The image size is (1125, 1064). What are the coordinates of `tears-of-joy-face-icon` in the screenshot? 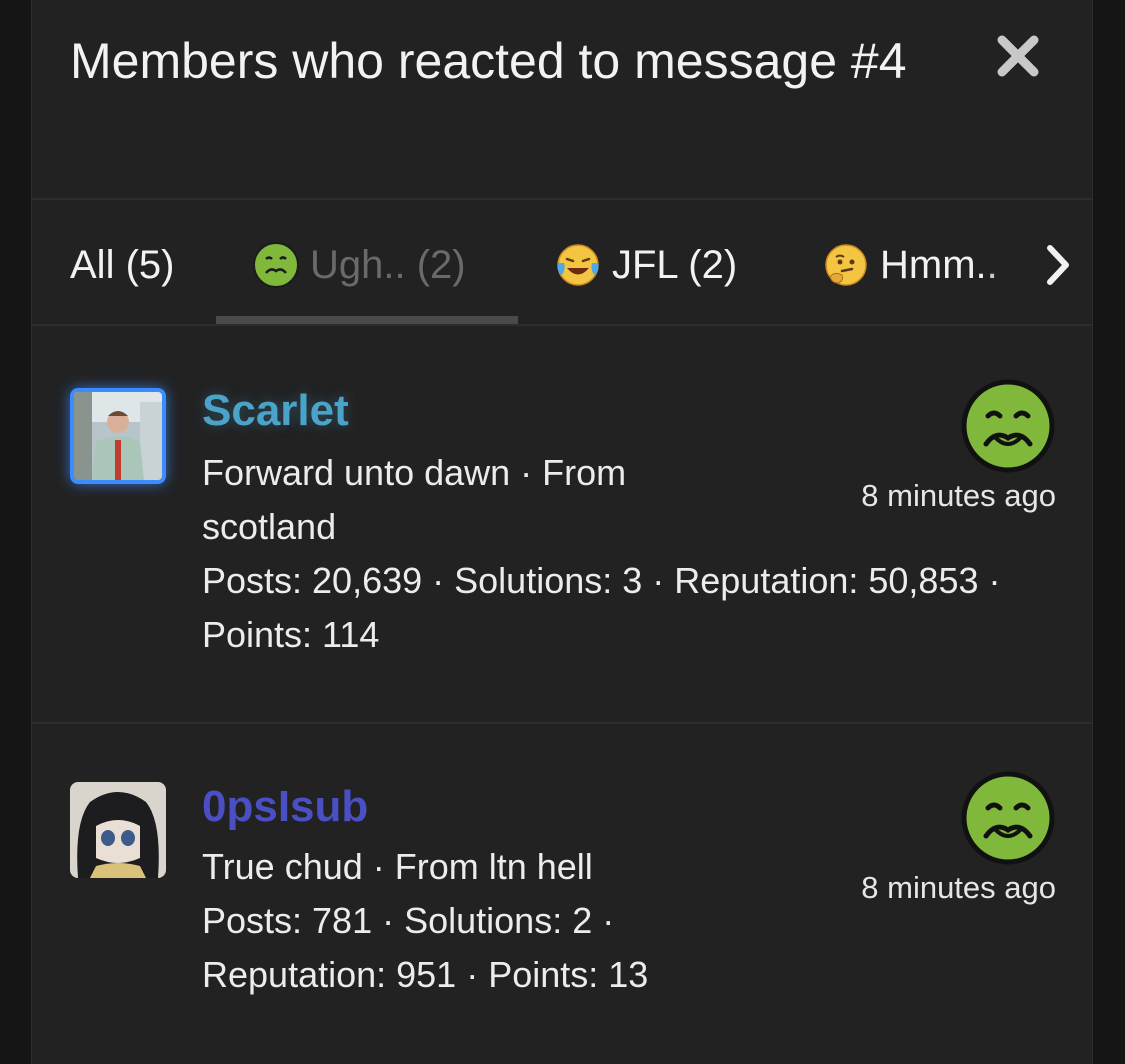 It's located at (578, 265).